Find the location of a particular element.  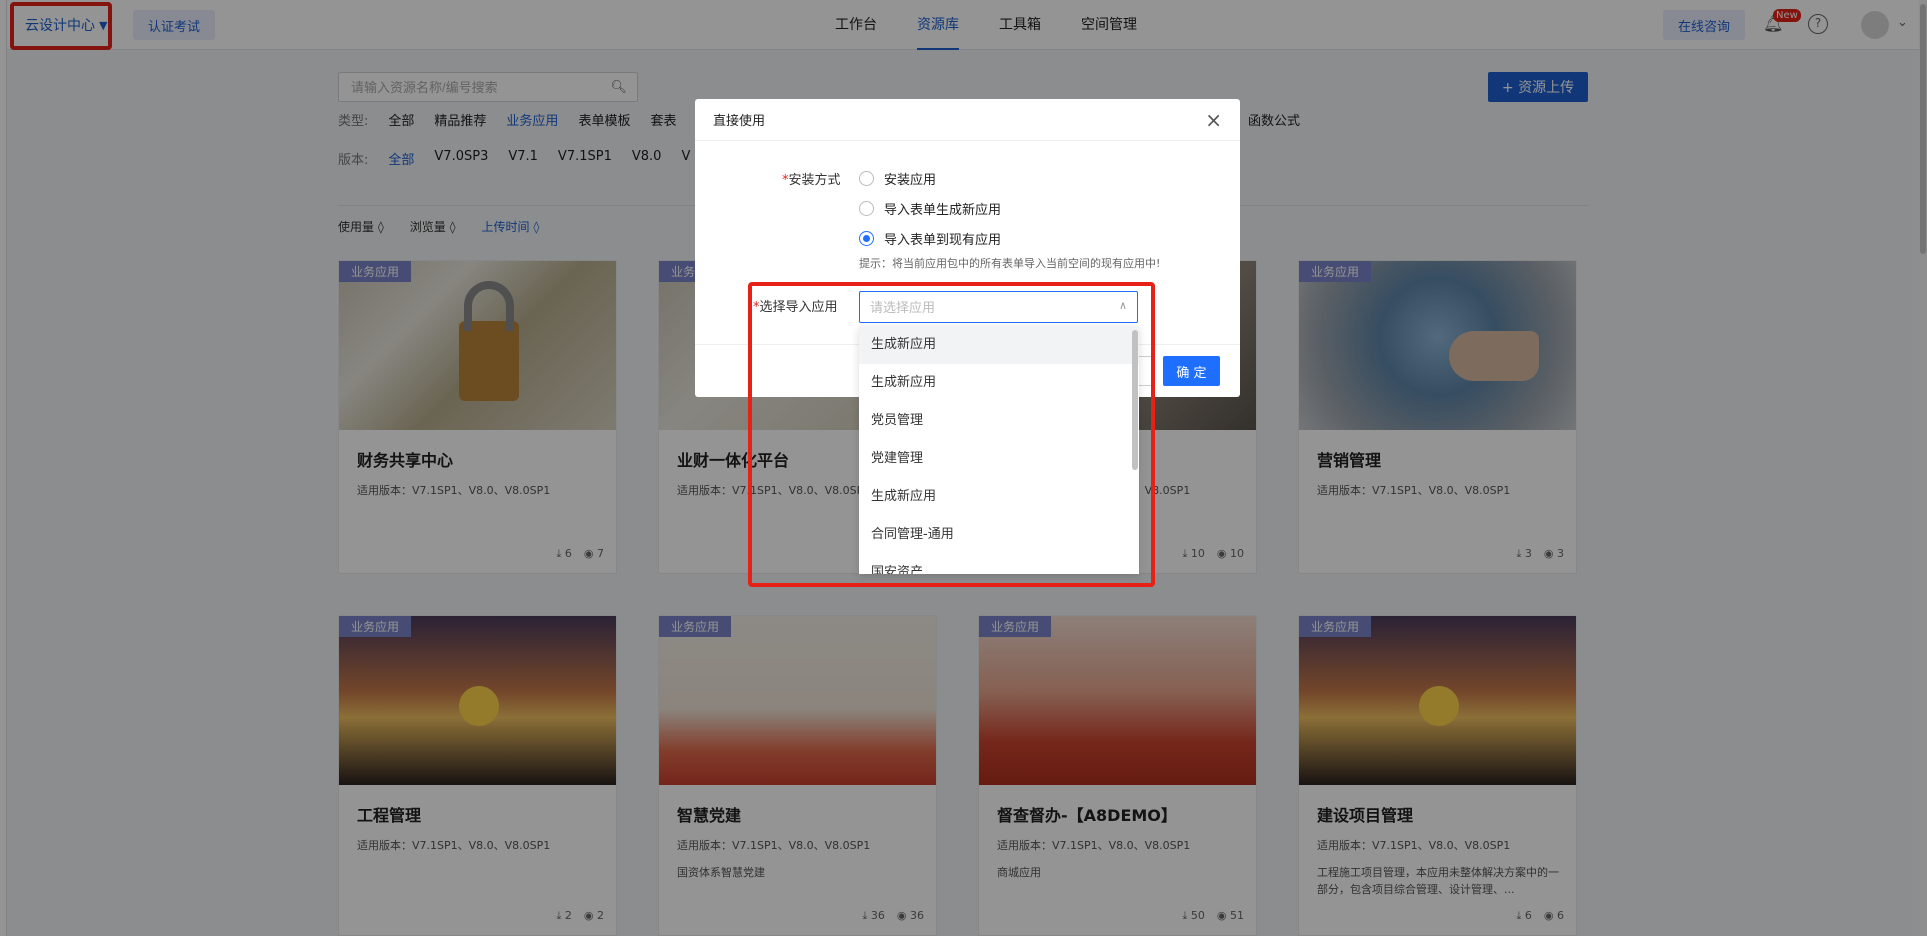

close-icon: × is located at coordinates (1213, 120).